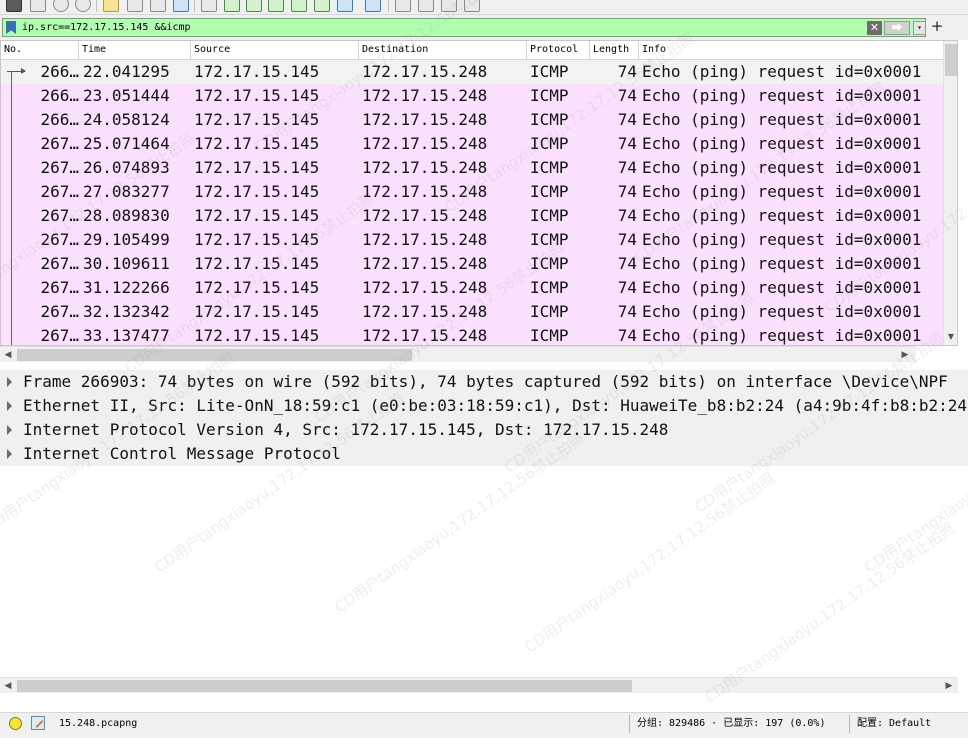 Image resolution: width=968 pixels, height=738 pixels. What do you see at coordinates (345, 6) in the screenshot?
I see `autoscroll-icon` at bounding box center [345, 6].